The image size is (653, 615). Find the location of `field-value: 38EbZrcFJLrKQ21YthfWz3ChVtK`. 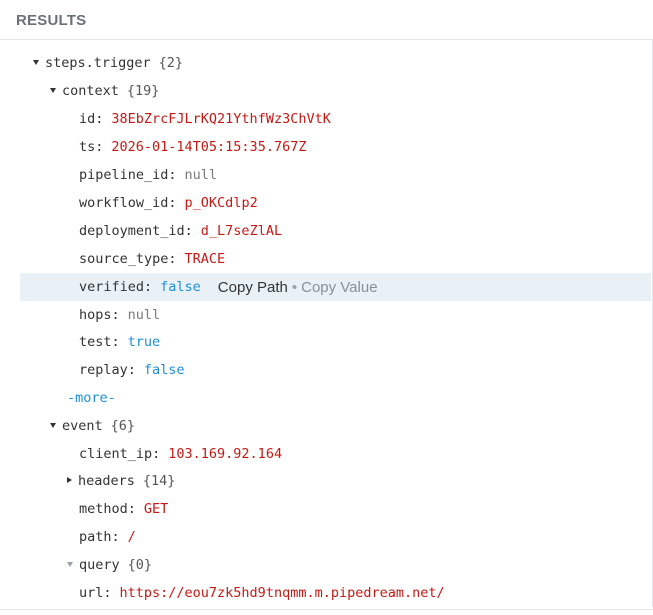

field-value: 38EbZrcFJLrKQ21YthfWz3ChVtK is located at coordinates (221, 119).